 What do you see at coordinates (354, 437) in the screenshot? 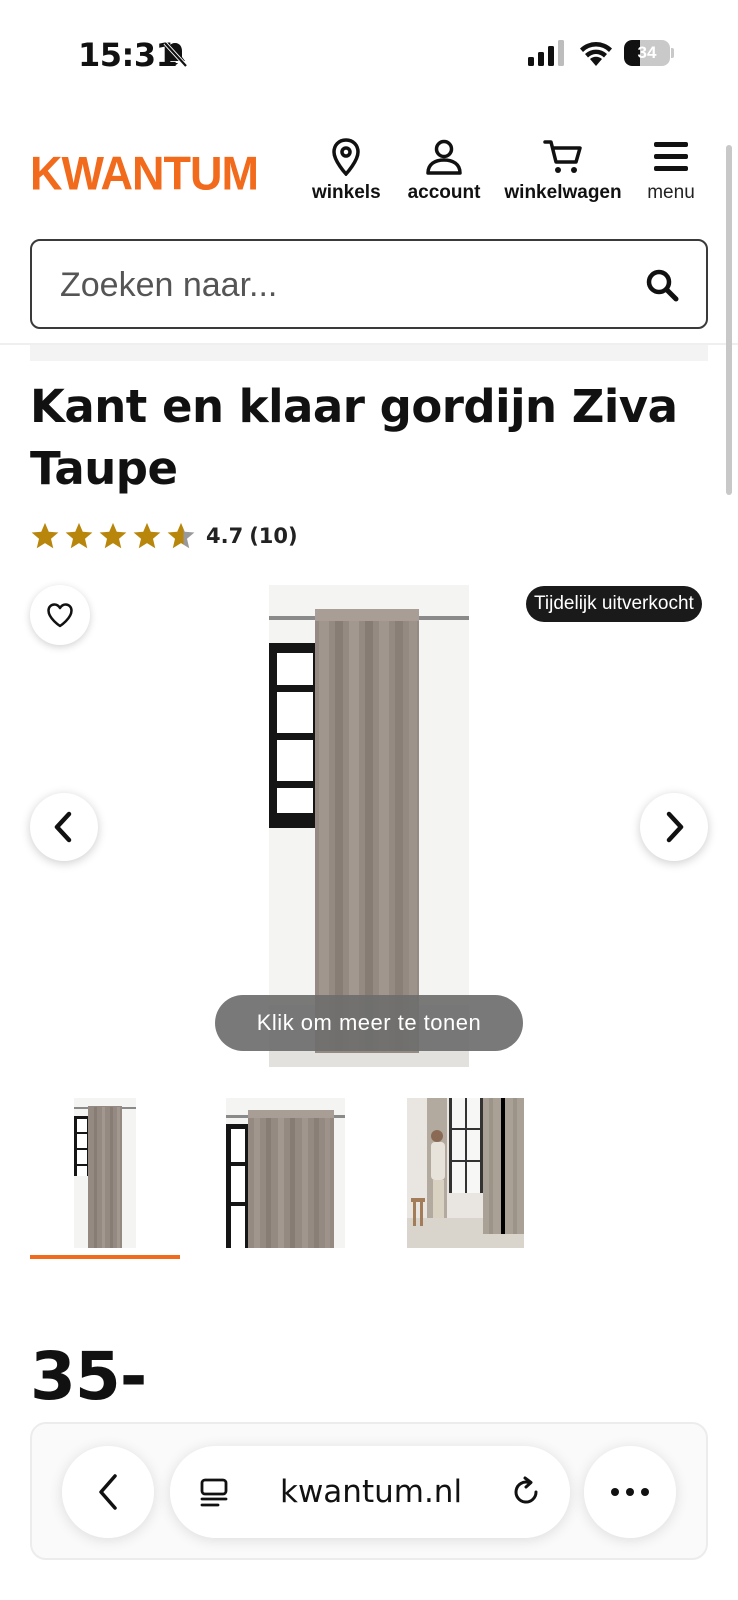
I see `product-title: Kant en klaar gordijn Ziva Taupe` at bounding box center [354, 437].